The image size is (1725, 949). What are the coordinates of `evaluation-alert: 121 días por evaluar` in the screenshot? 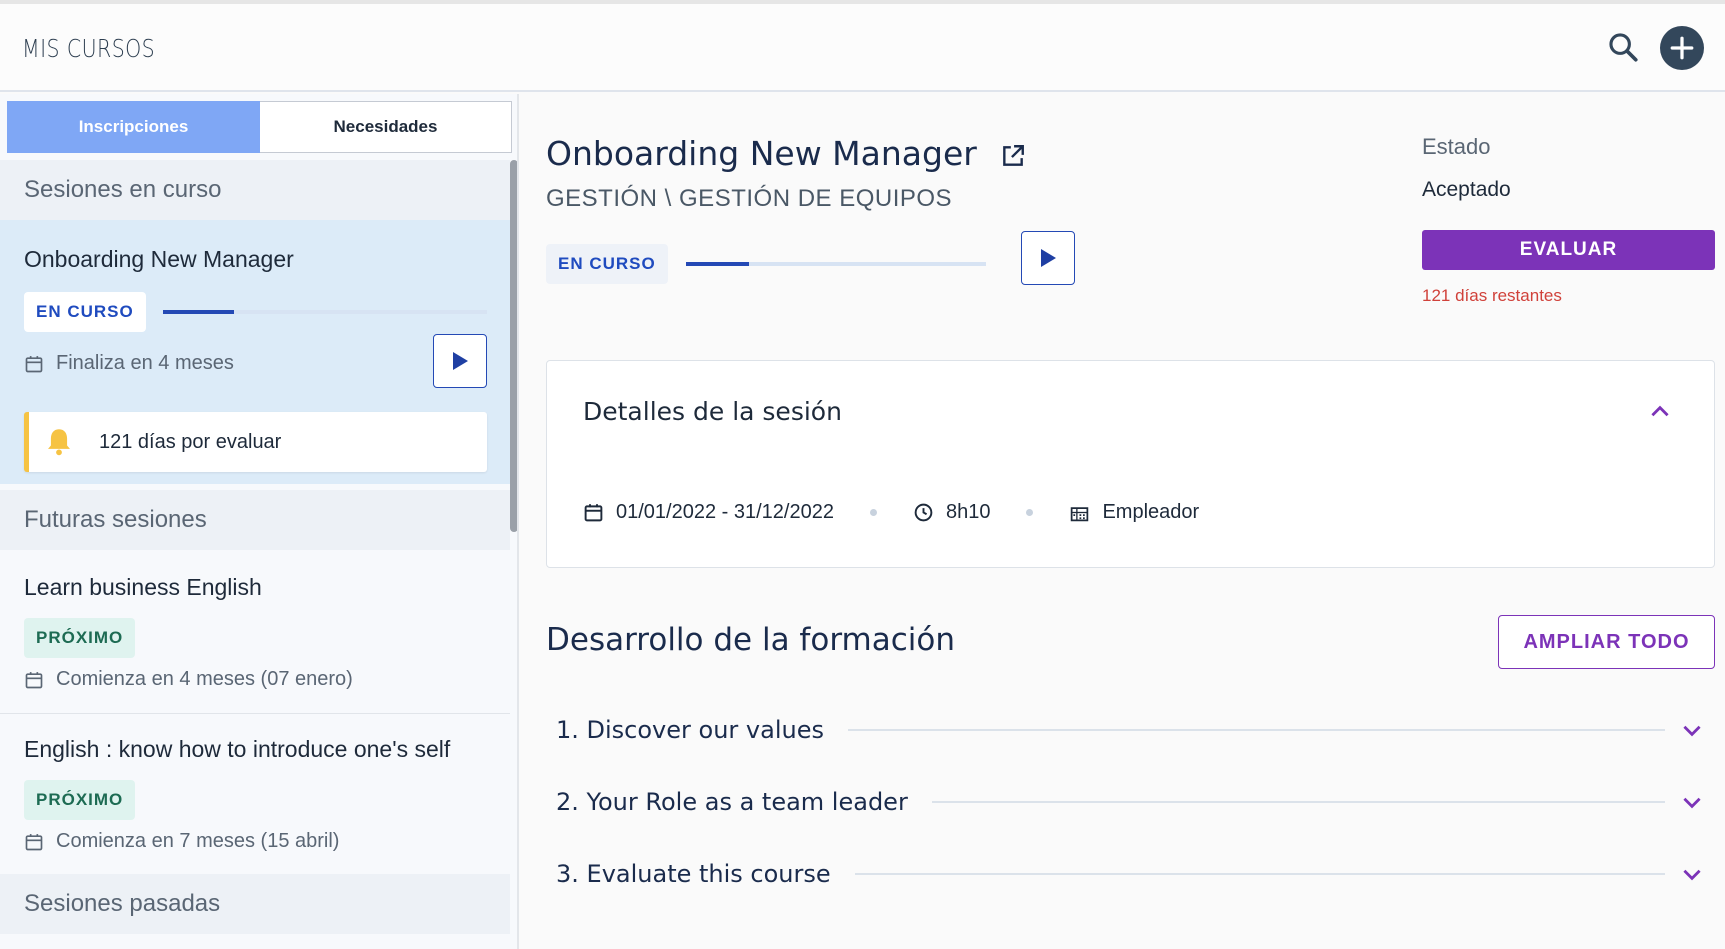 It's located at (255, 442).